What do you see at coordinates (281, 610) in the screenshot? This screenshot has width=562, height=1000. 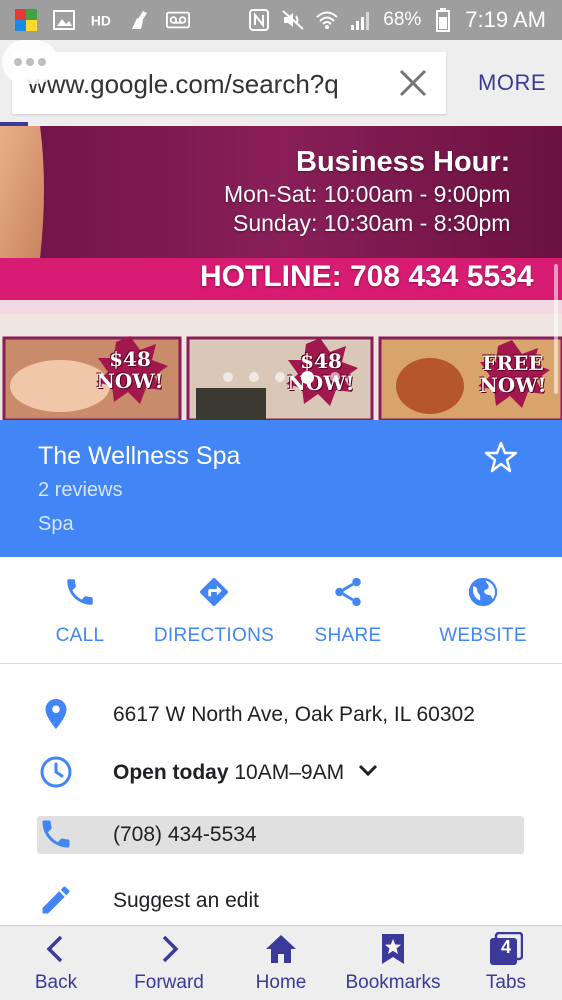 I see `action-bar: CALL DIRECTIONS SHARE WEBSITE` at bounding box center [281, 610].